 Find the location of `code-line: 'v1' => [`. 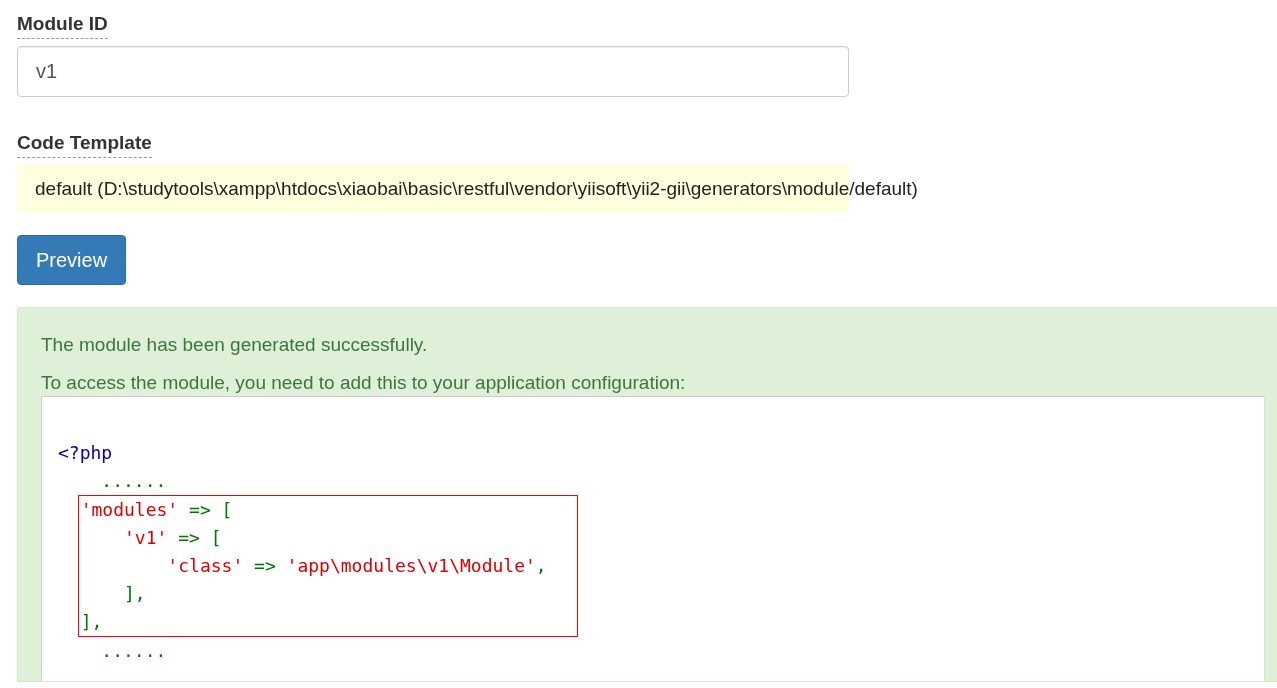

code-line: 'v1' => [ is located at coordinates (173, 538).